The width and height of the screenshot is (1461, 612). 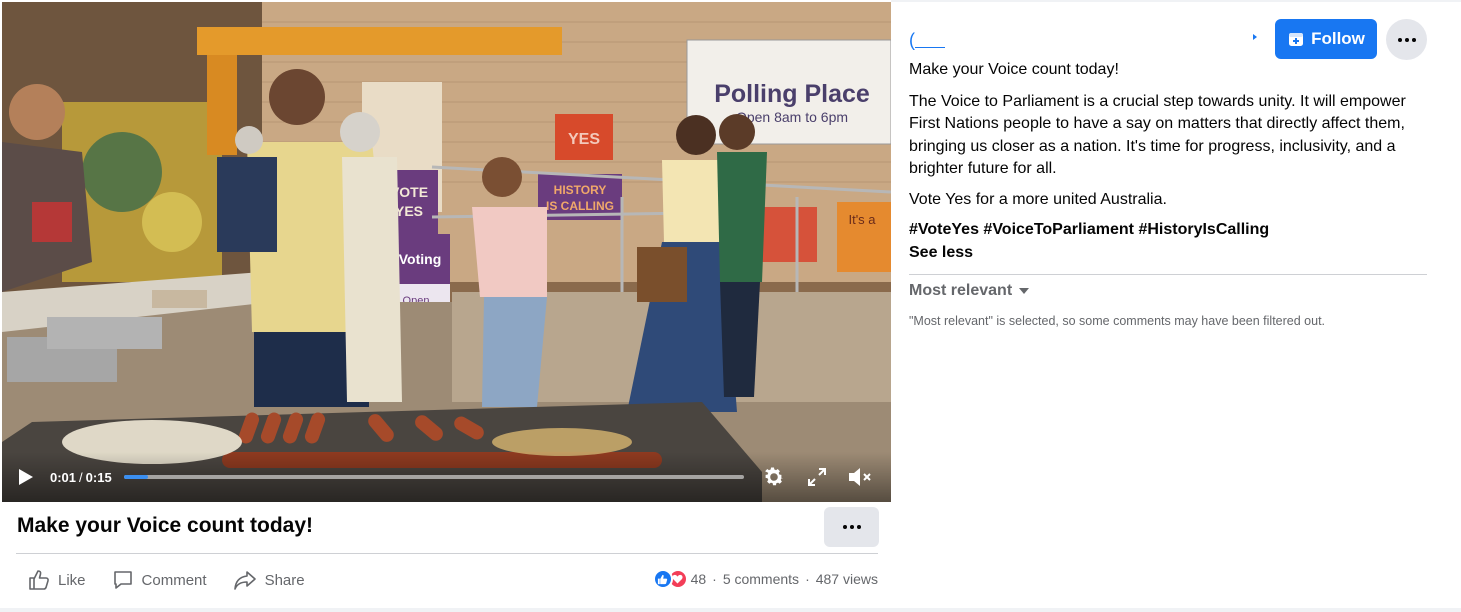 I want to click on post-title: Make your Voice count today!, so click(x=165, y=525).